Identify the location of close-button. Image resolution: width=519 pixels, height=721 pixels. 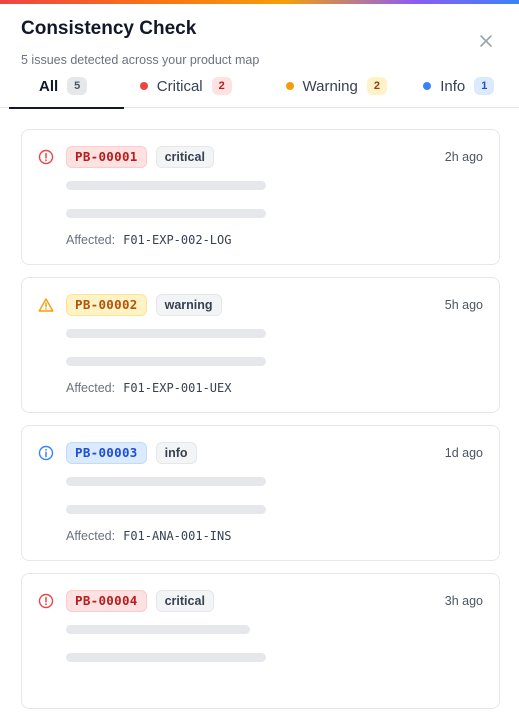
(486, 41).